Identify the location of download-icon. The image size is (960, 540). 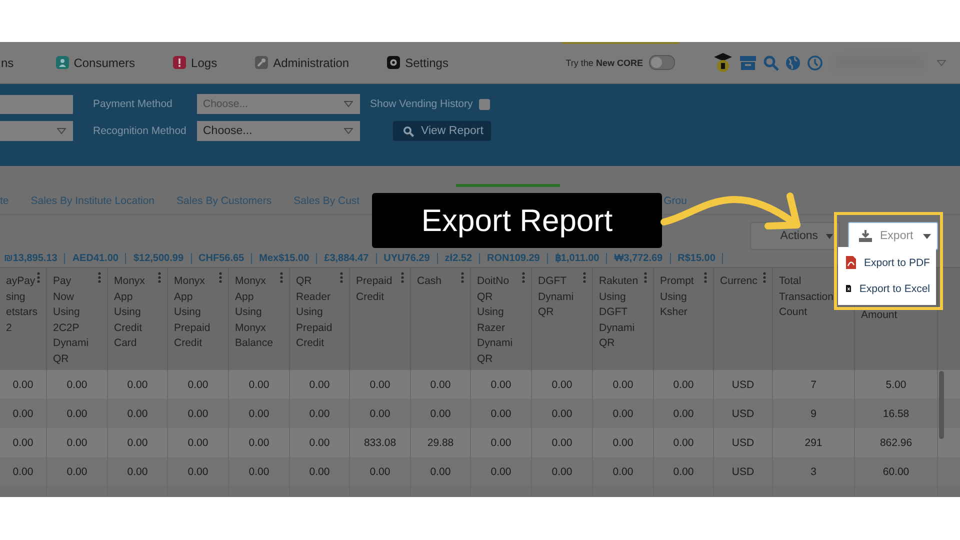
(865, 236).